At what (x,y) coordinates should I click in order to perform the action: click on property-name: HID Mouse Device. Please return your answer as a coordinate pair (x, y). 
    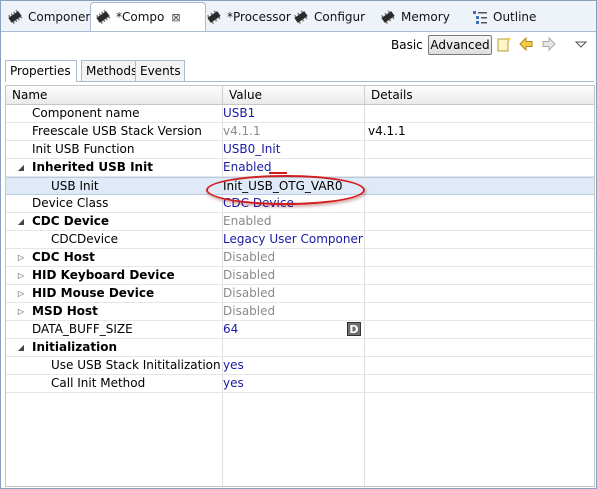
    Looking at the image, I should click on (93, 293).